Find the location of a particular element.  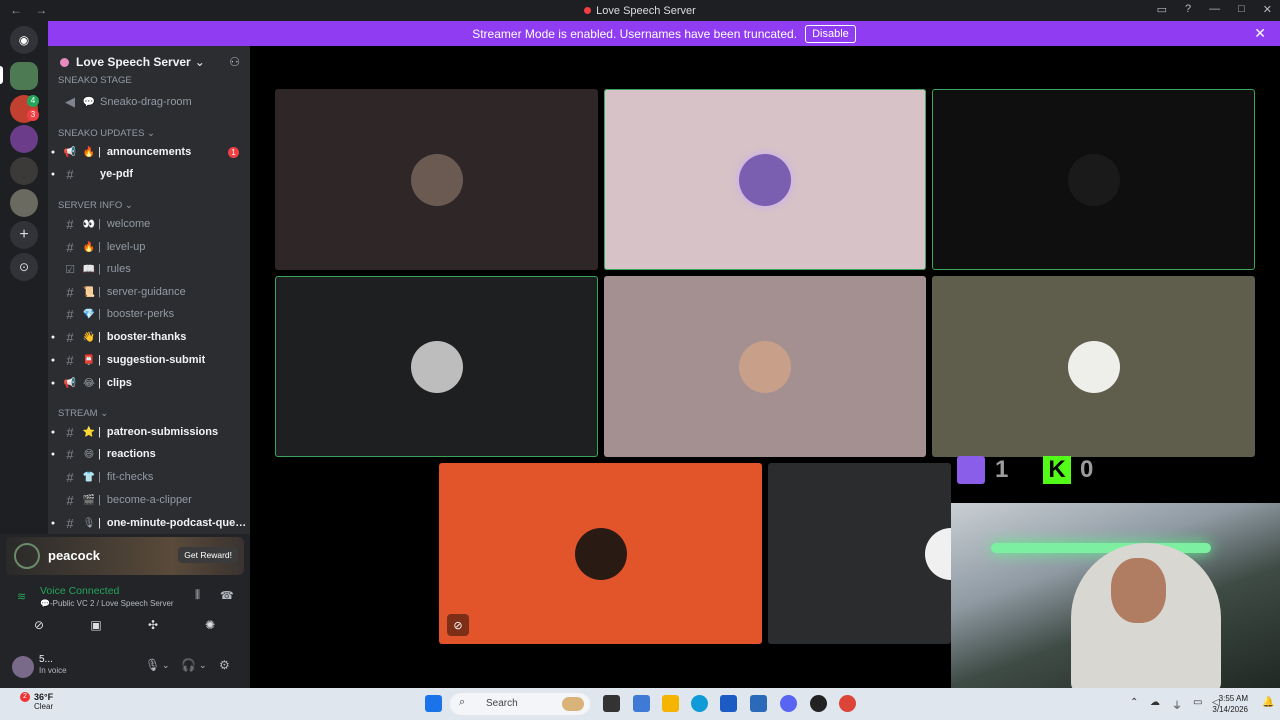

signal-icon: ≋ is located at coordinates (21, 596).